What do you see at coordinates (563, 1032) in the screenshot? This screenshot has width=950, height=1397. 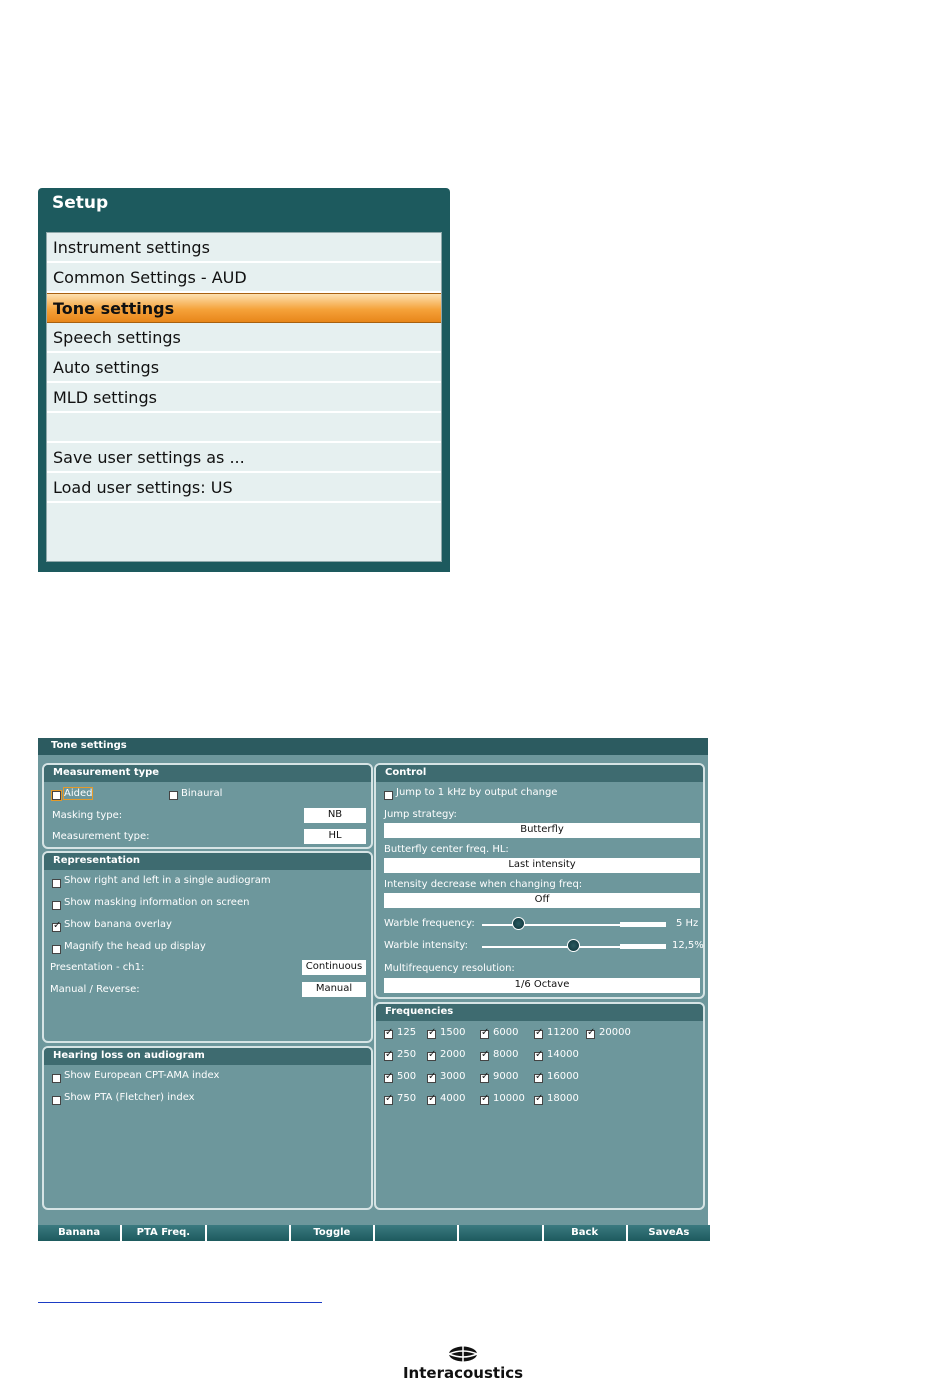 I see `frequency-label-11200: 11200` at bounding box center [563, 1032].